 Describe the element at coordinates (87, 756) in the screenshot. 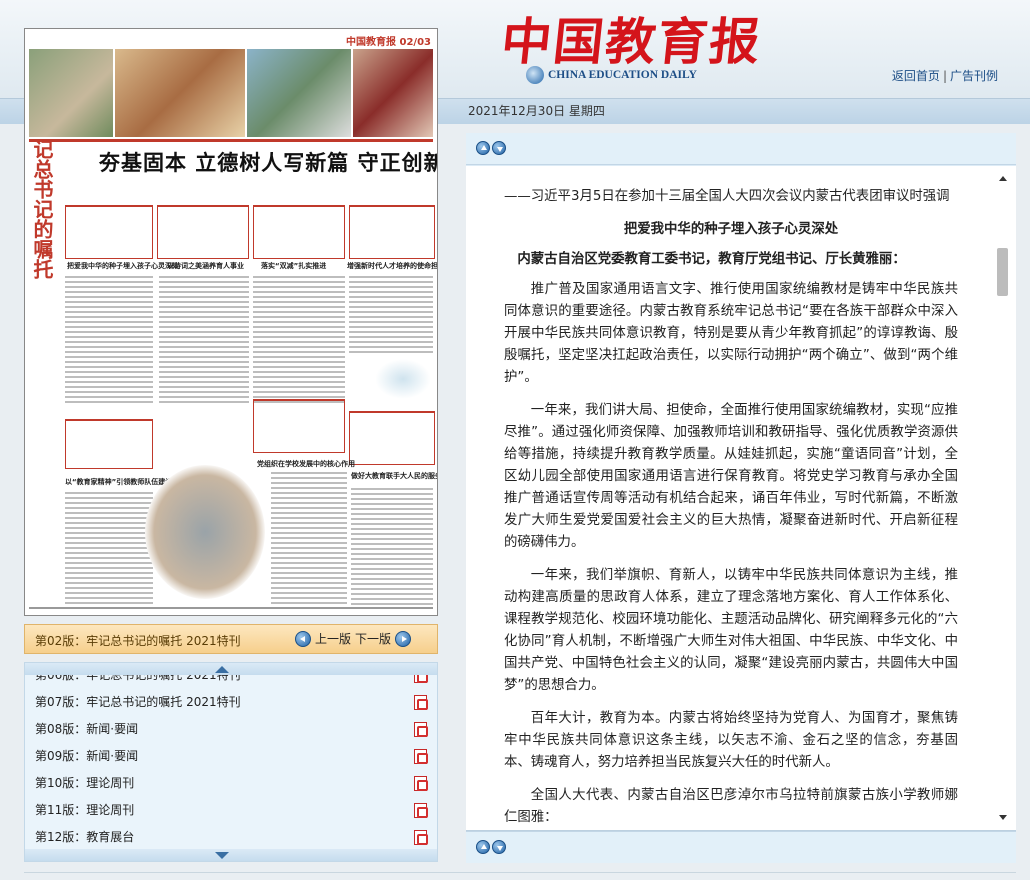

I see `edition-label: 第09版：新闻·要闻` at that location.